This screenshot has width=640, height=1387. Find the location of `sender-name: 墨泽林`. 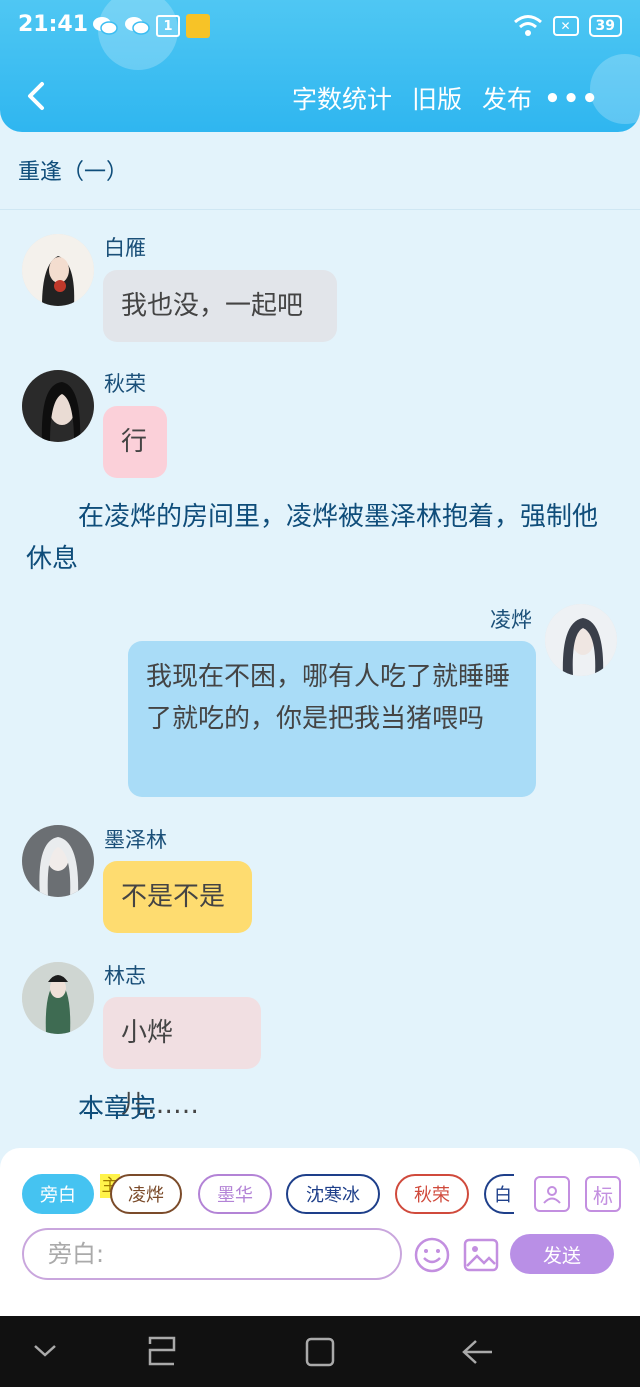

sender-name: 墨泽林 is located at coordinates (135, 840).